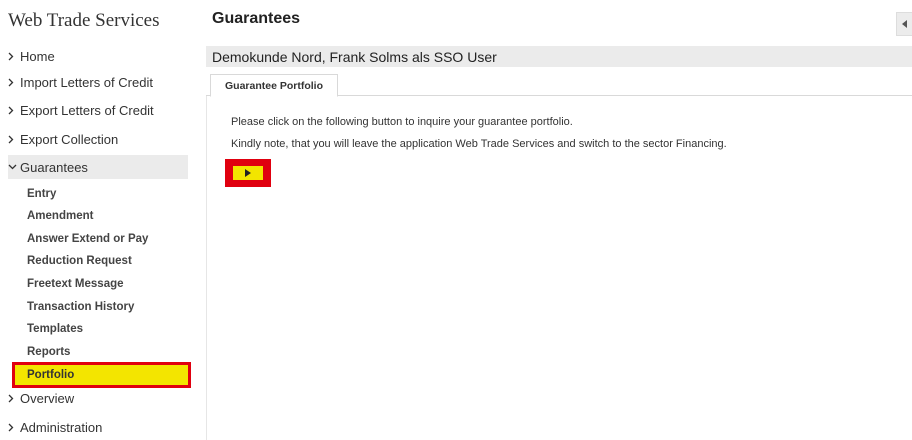 Image resolution: width=912 pixels, height=440 pixels. Describe the element at coordinates (102, 329) in the screenshot. I see `sidebar-subitem-templates: Templates` at that location.